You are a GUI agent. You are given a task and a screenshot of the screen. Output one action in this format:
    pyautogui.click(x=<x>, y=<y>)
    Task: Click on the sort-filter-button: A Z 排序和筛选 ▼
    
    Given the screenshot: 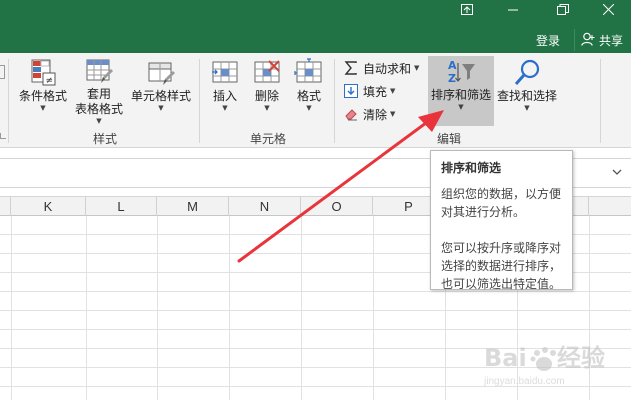 What is the action you would take?
    pyautogui.click(x=461, y=91)
    